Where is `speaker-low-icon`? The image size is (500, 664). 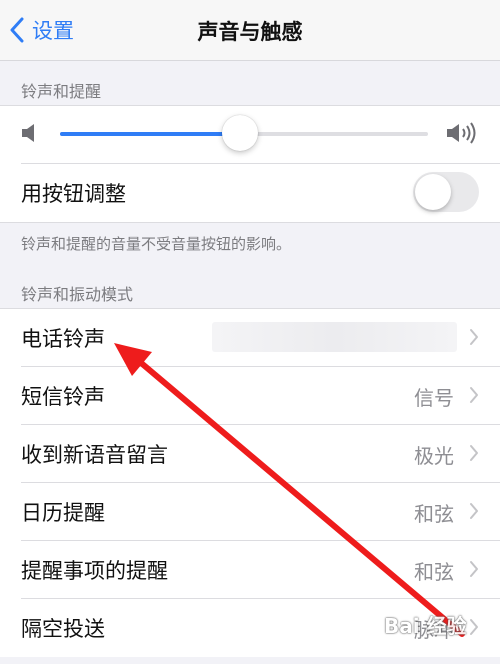
speaker-low-icon is located at coordinates (28, 133).